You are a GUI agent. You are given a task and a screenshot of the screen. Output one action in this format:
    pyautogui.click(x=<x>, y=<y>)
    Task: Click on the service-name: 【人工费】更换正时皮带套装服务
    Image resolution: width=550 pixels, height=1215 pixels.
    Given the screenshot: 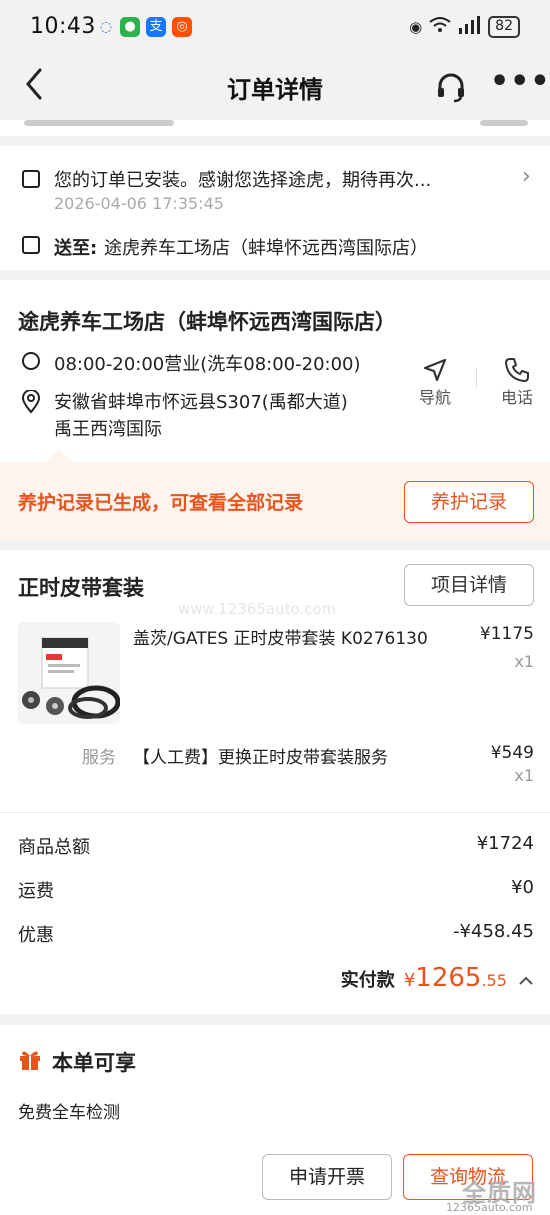 What is the action you would take?
    pyautogui.click(x=260, y=758)
    